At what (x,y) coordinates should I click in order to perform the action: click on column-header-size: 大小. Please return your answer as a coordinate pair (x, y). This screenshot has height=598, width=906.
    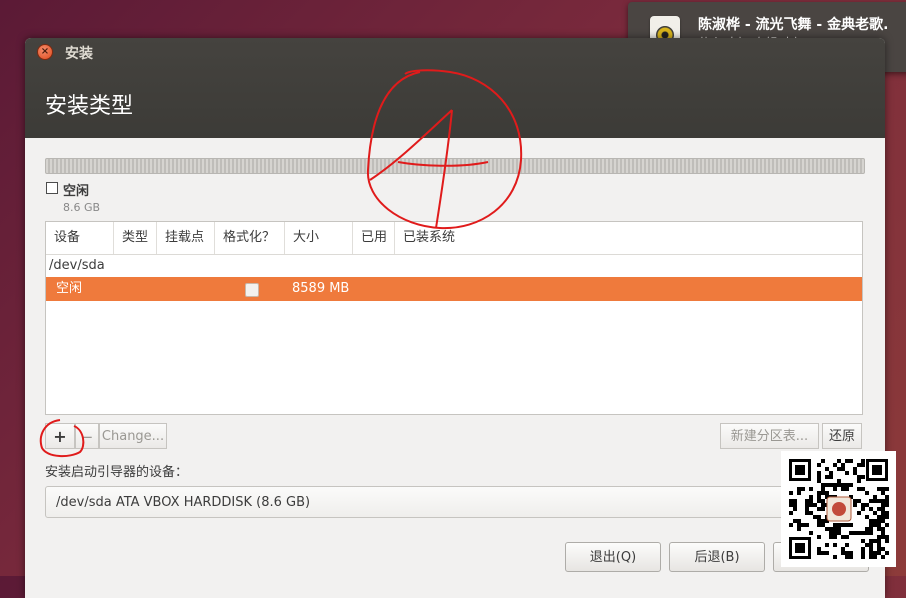
    Looking at the image, I should click on (319, 238).